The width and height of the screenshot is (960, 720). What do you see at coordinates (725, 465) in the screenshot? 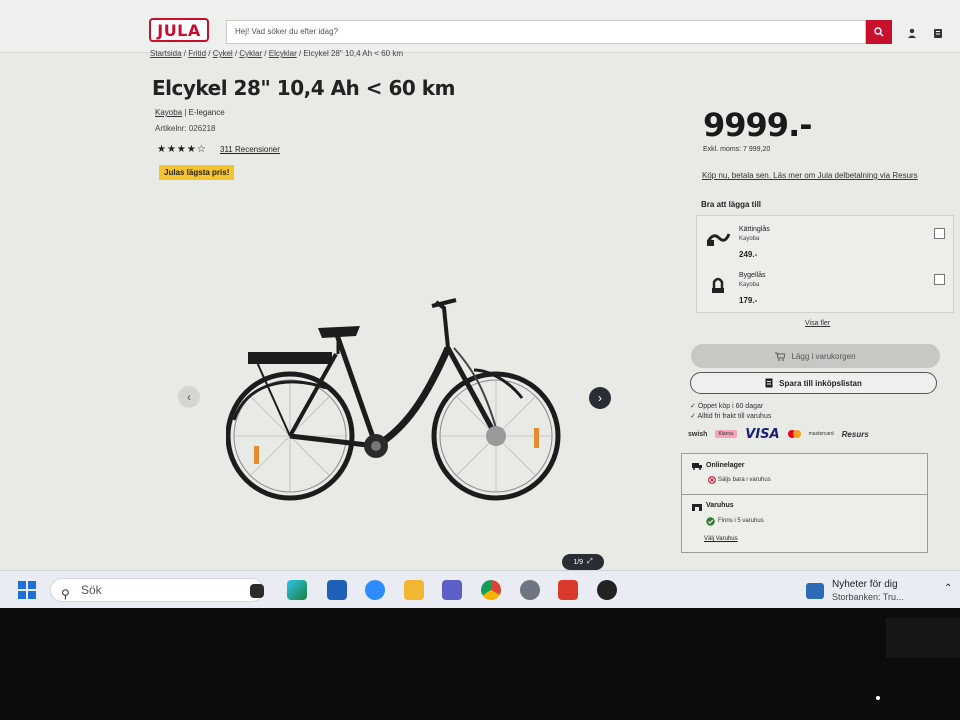
I see `online-stock-title: Onlinelager` at bounding box center [725, 465].